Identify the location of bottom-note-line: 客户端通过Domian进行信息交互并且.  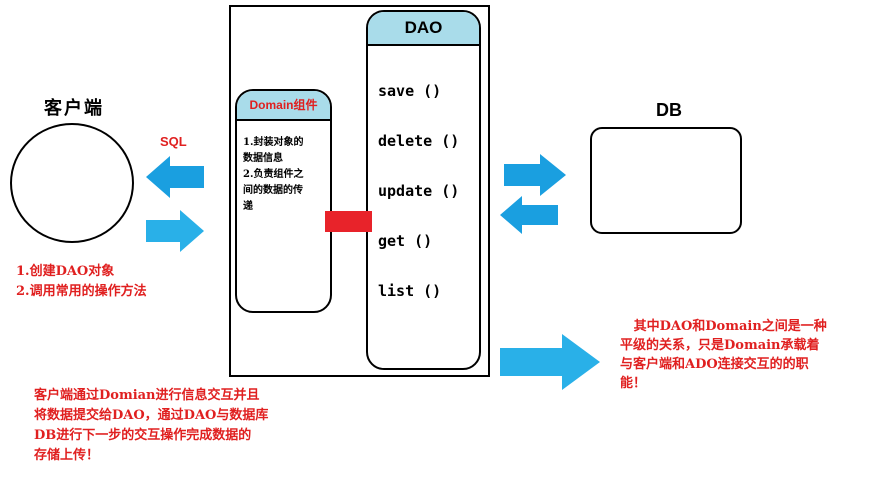
(147, 395).